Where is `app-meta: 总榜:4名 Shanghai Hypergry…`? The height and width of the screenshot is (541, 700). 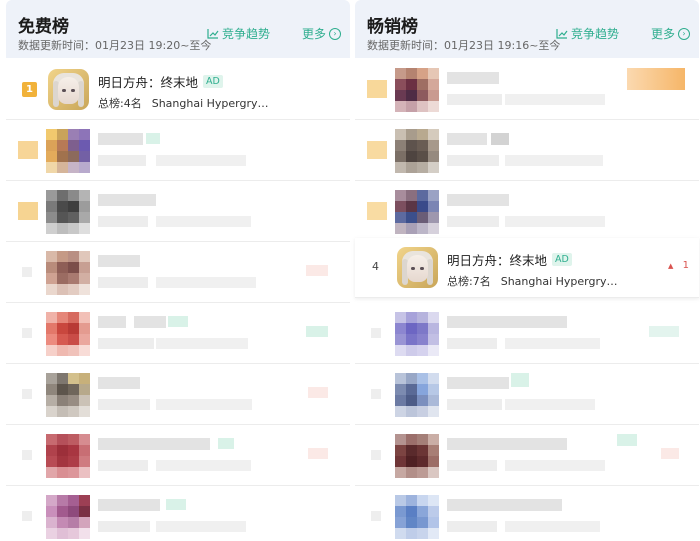 app-meta: 总榜:4名 Shanghai Hypergry… is located at coordinates (183, 103).